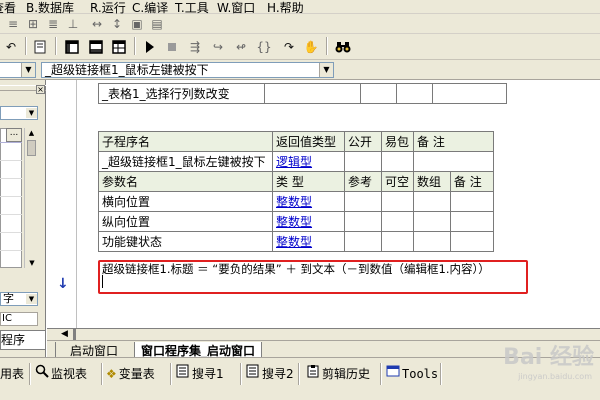 The image size is (600, 400). I want to click on header-param-name: 参数名, so click(185, 181).